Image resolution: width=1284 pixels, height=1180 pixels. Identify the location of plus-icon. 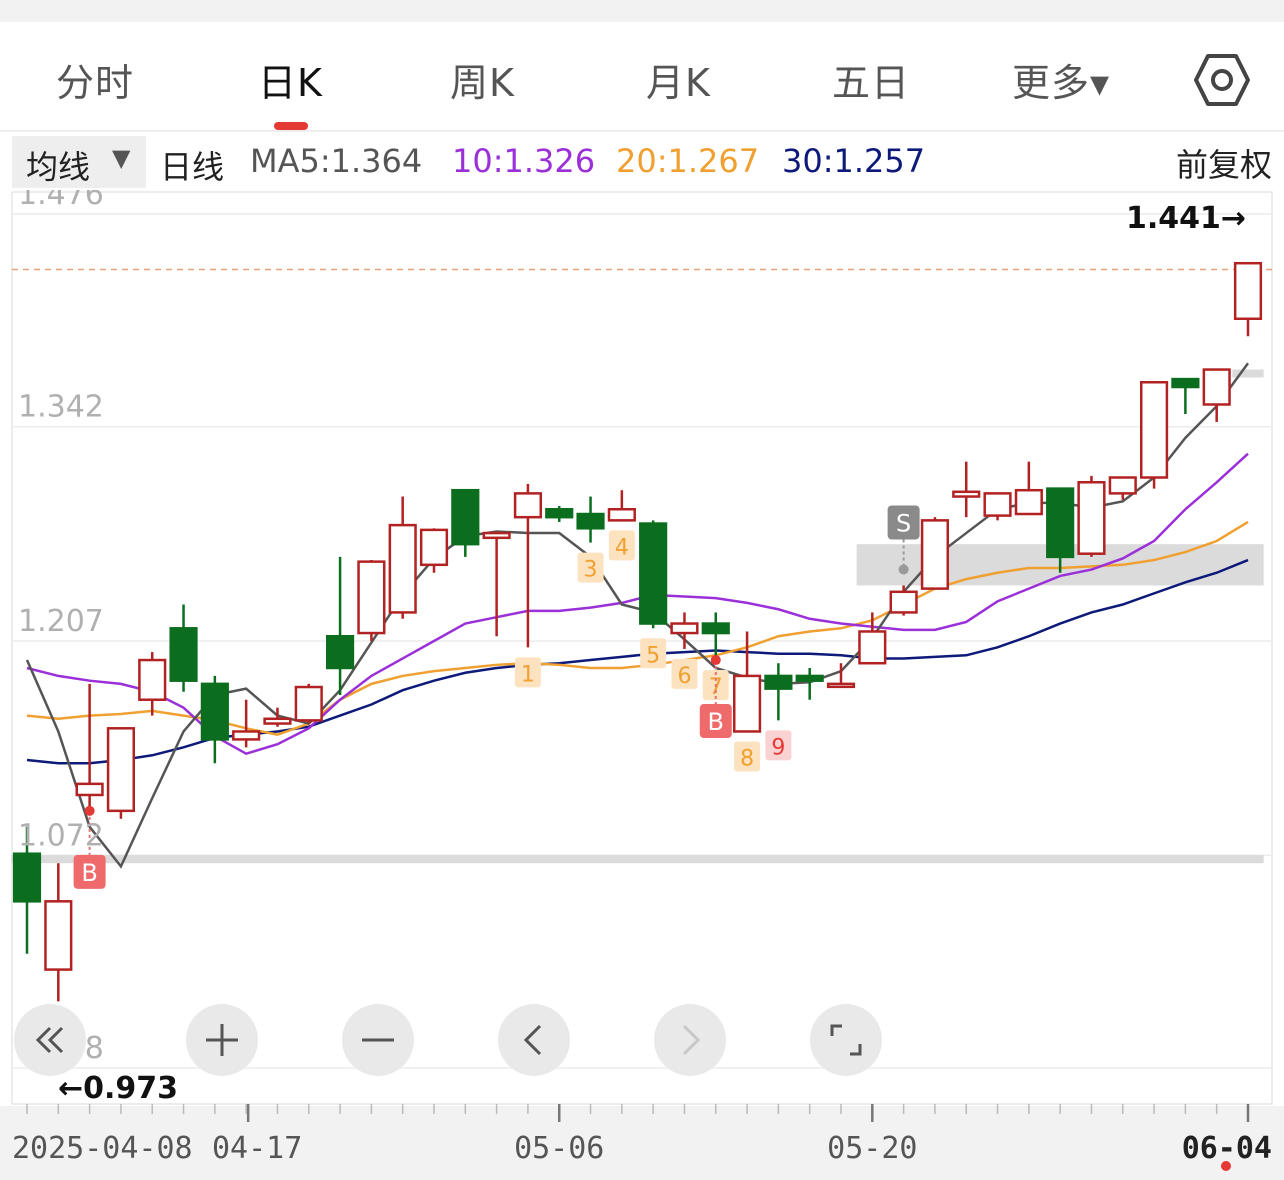
(222, 1040).